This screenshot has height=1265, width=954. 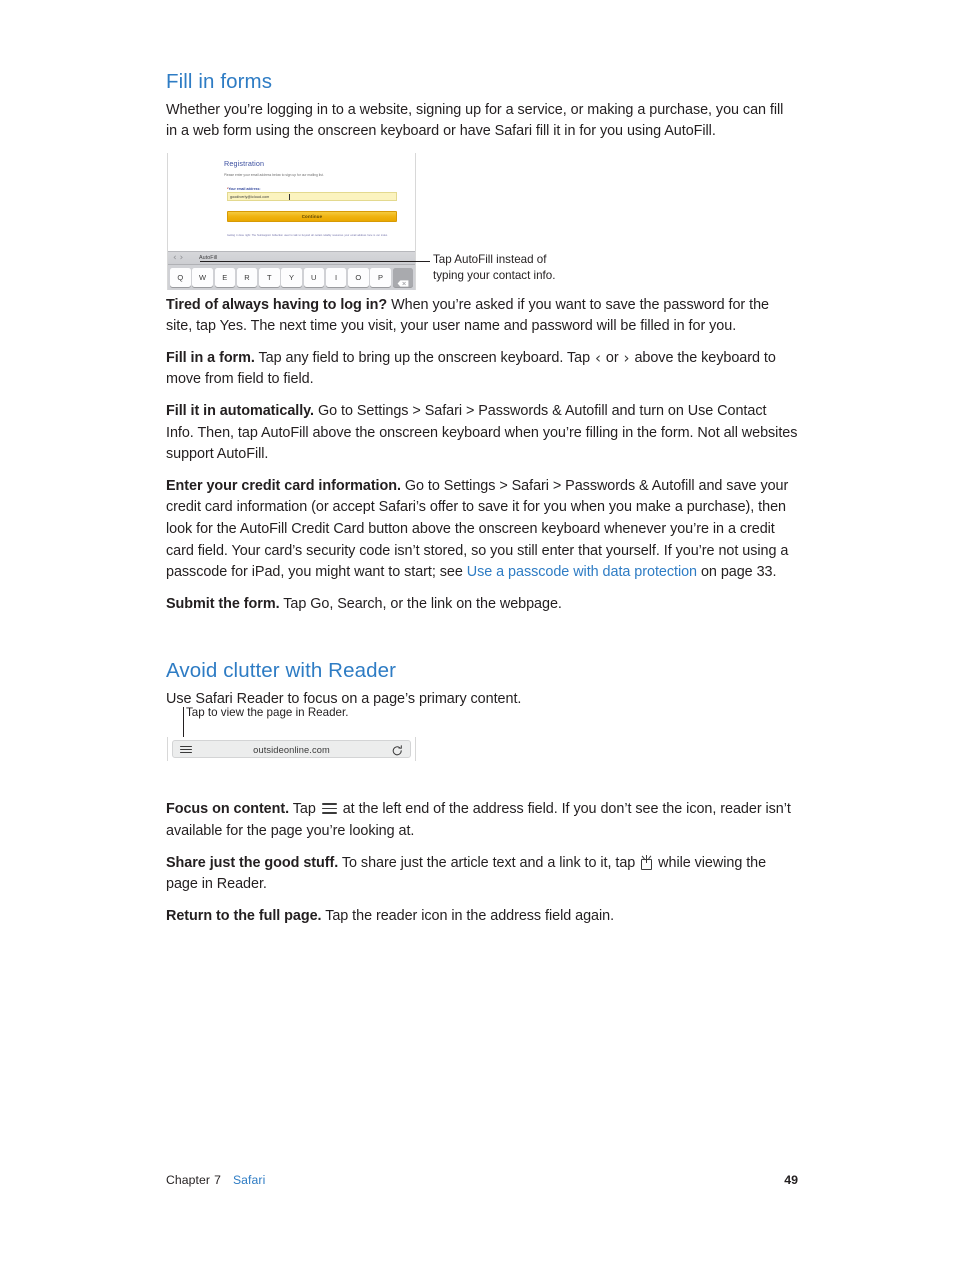 I want to click on callout-reader: Tap to view the page in Reader., so click(x=267, y=712).